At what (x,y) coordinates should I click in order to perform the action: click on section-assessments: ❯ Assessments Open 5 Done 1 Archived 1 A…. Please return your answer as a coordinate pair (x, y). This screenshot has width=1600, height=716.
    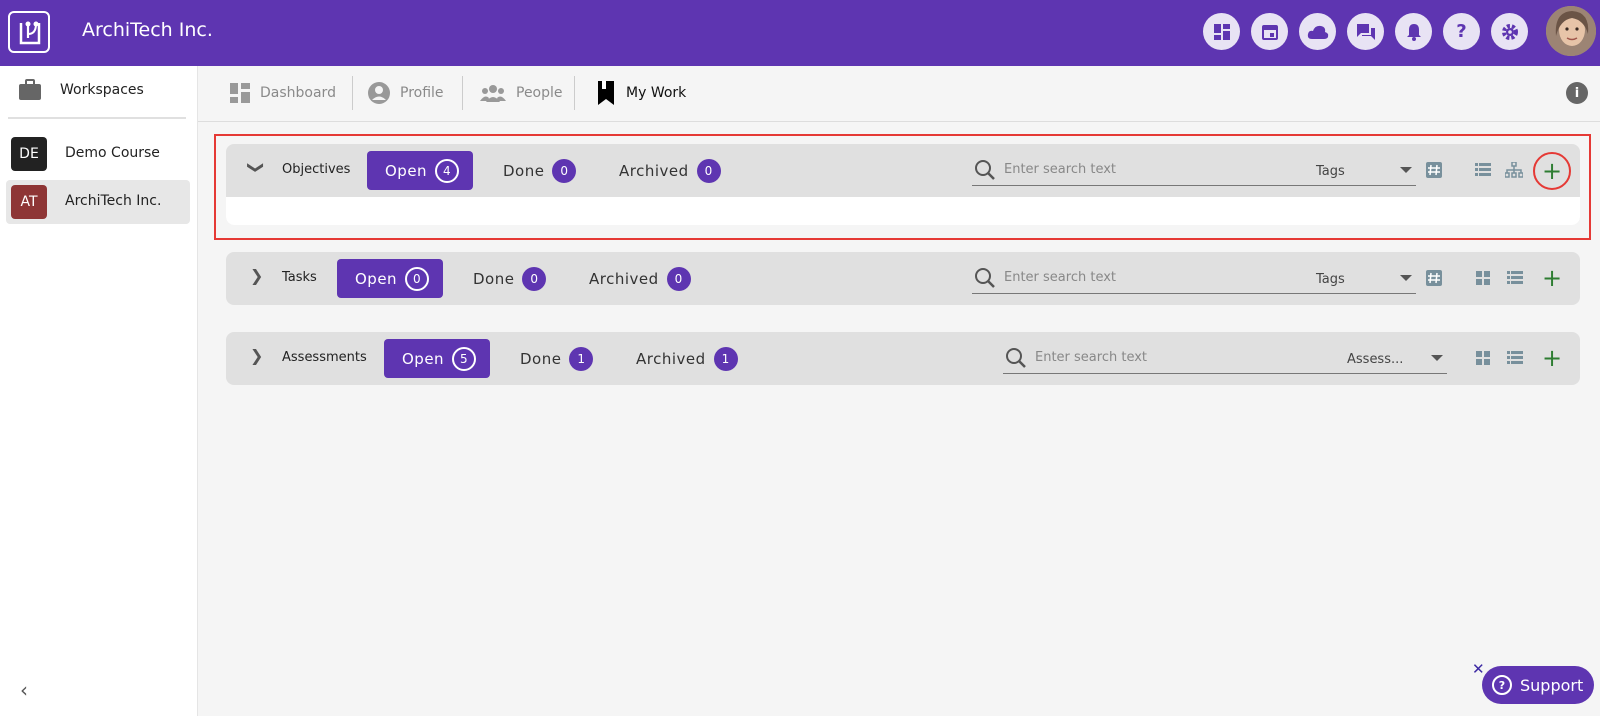
    Looking at the image, I should click on (903, 358).